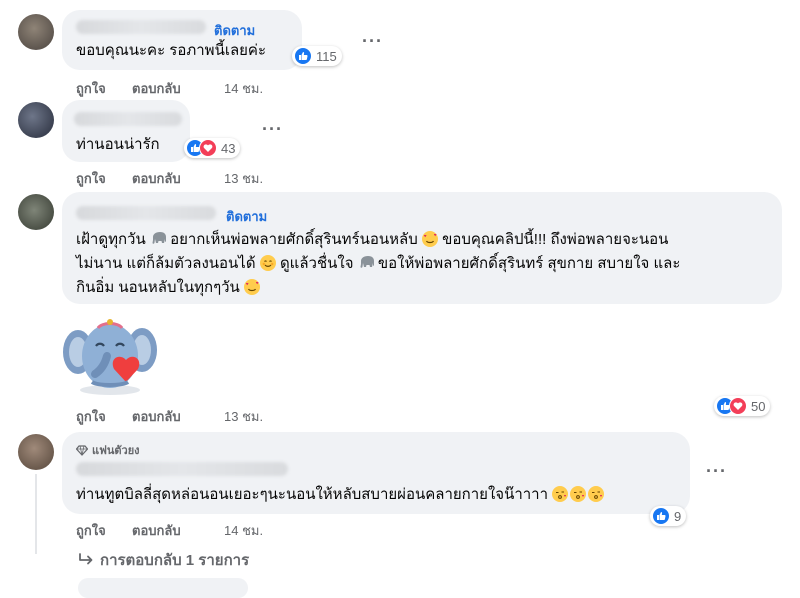 This screenshot has height=598, width=800. Describe the element at coordinates (86, 560) in the screenshot. I see `reply-arrow-icon` at that location.